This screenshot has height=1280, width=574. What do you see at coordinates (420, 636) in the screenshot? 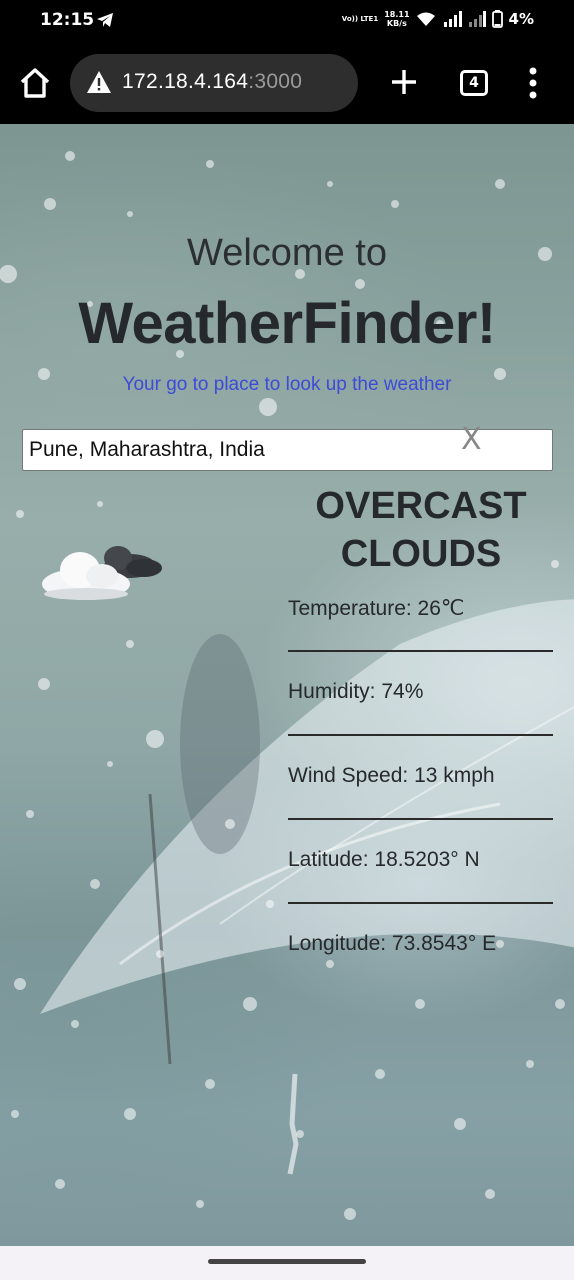
I see `stat-temperature: Temperature: 26℃` at bounding box center [420, 636].